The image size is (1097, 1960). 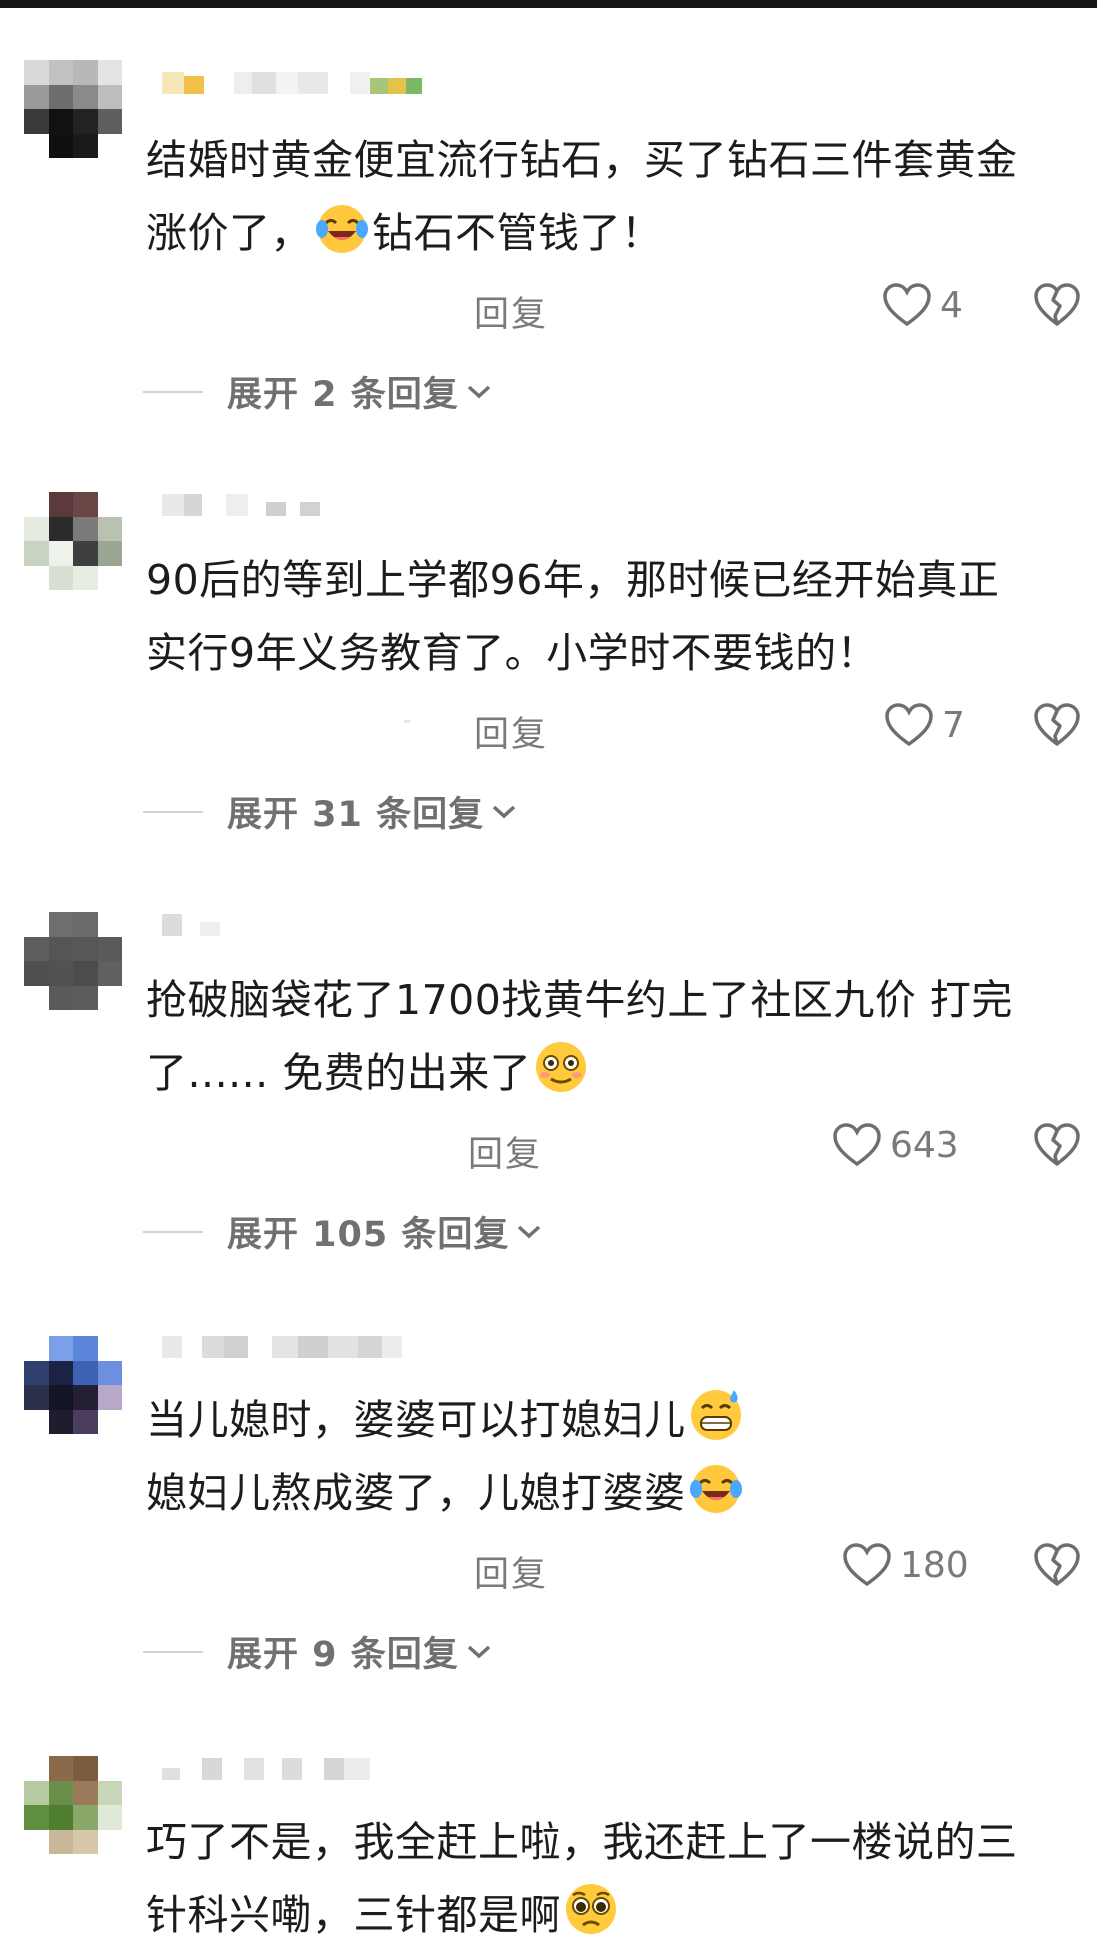 I want to click on expand-replies: 展开 31 条回复, so click(x=330, y=811).